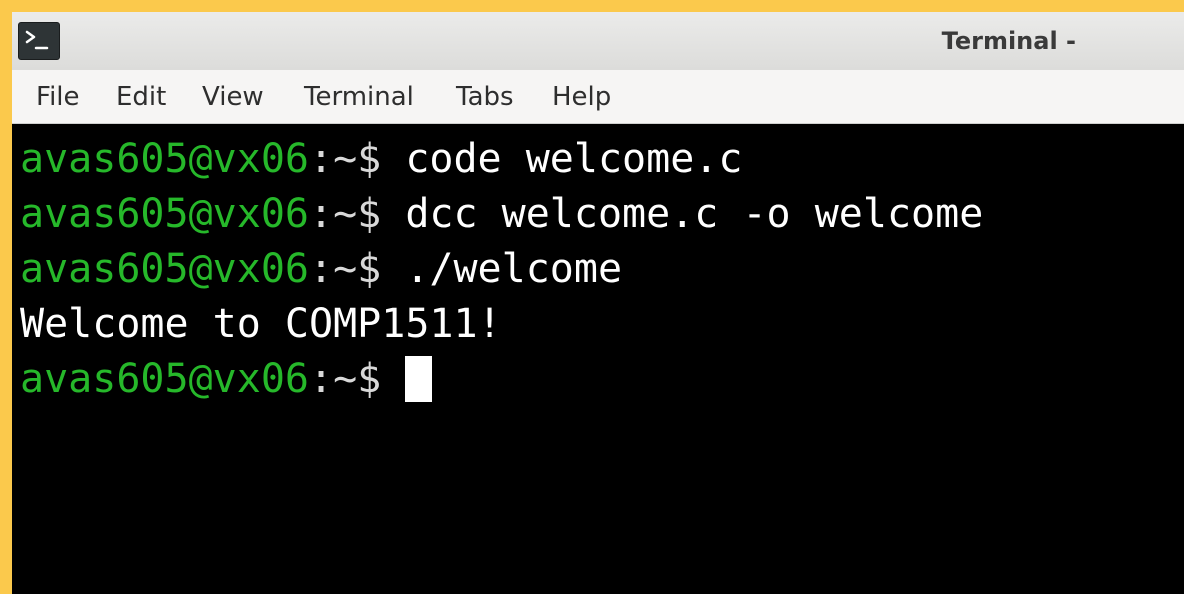 This screenshot has height=594, width=1184. Describe the element at coordinates (598, 41) in the screenshot. I see `title-bar: Terminal -` at that location.